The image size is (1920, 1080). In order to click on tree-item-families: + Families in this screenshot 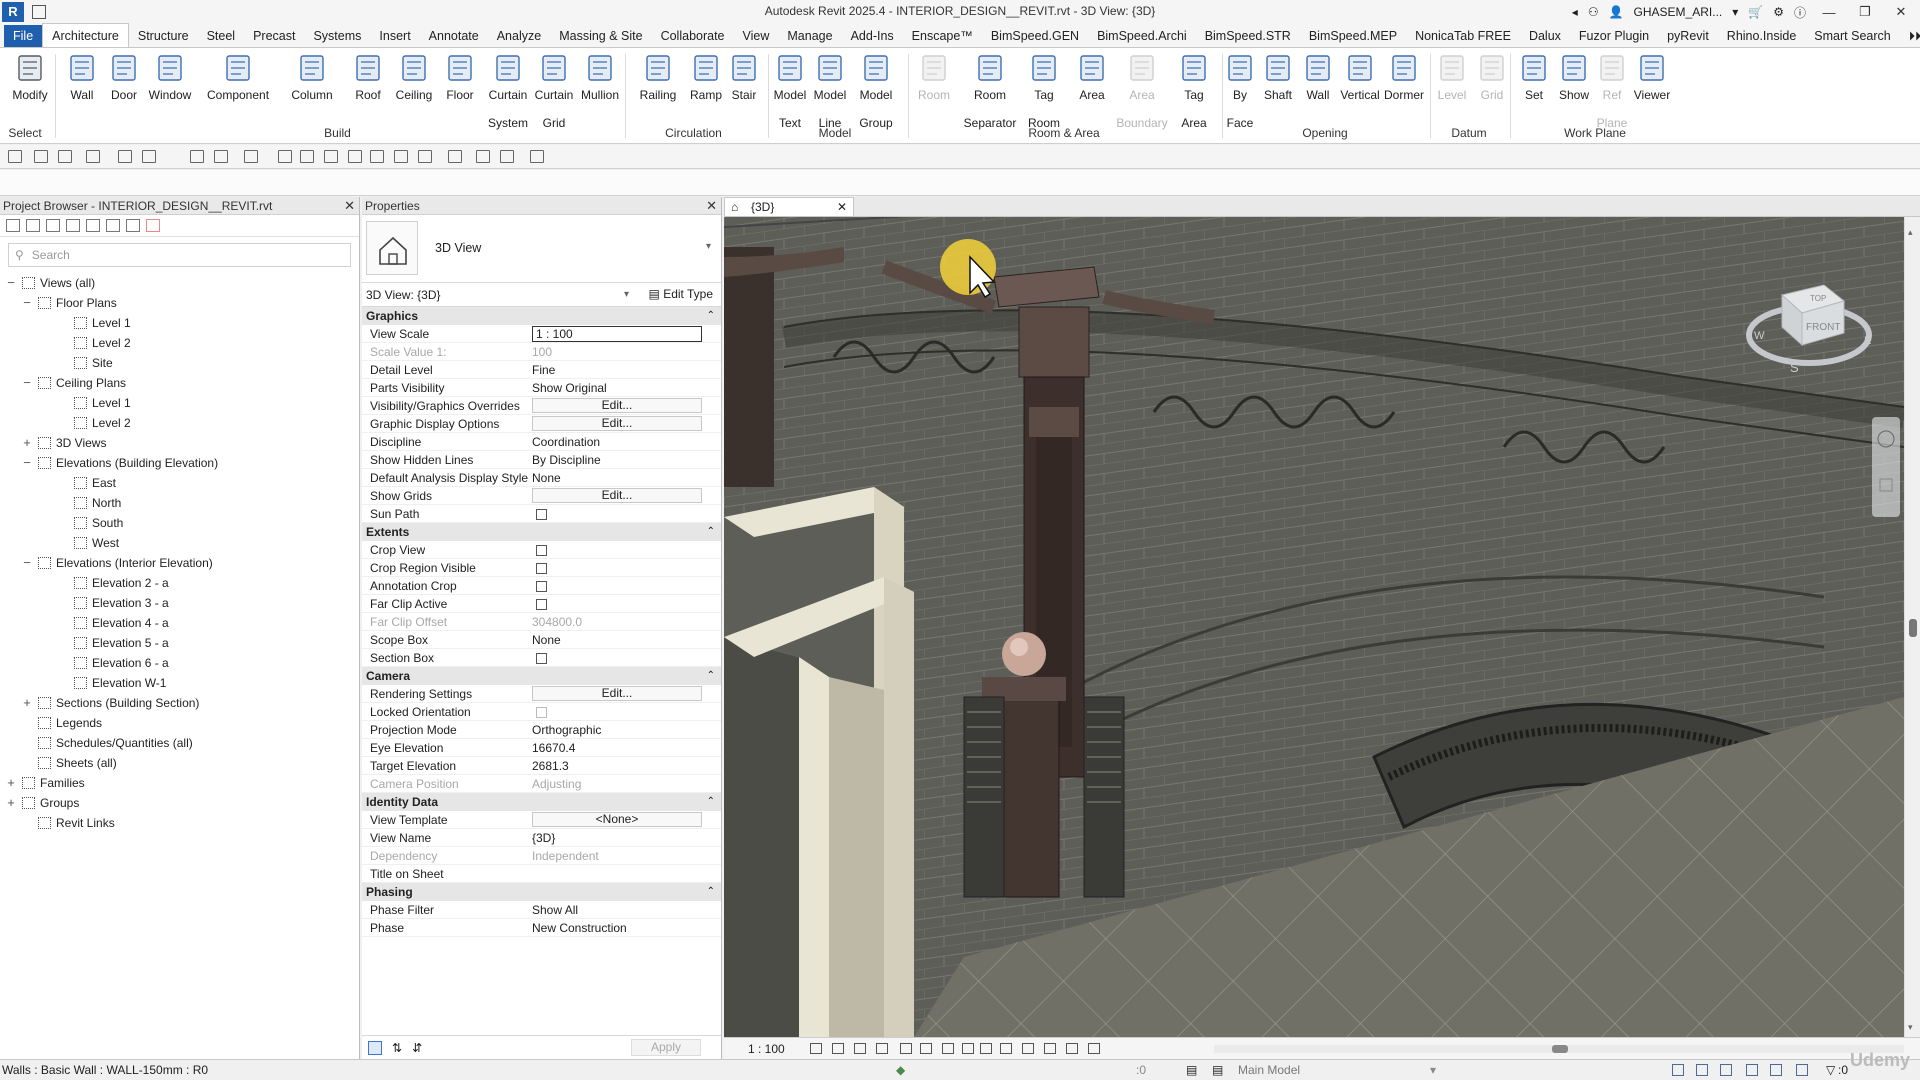, I will do `click(179, 783)`.